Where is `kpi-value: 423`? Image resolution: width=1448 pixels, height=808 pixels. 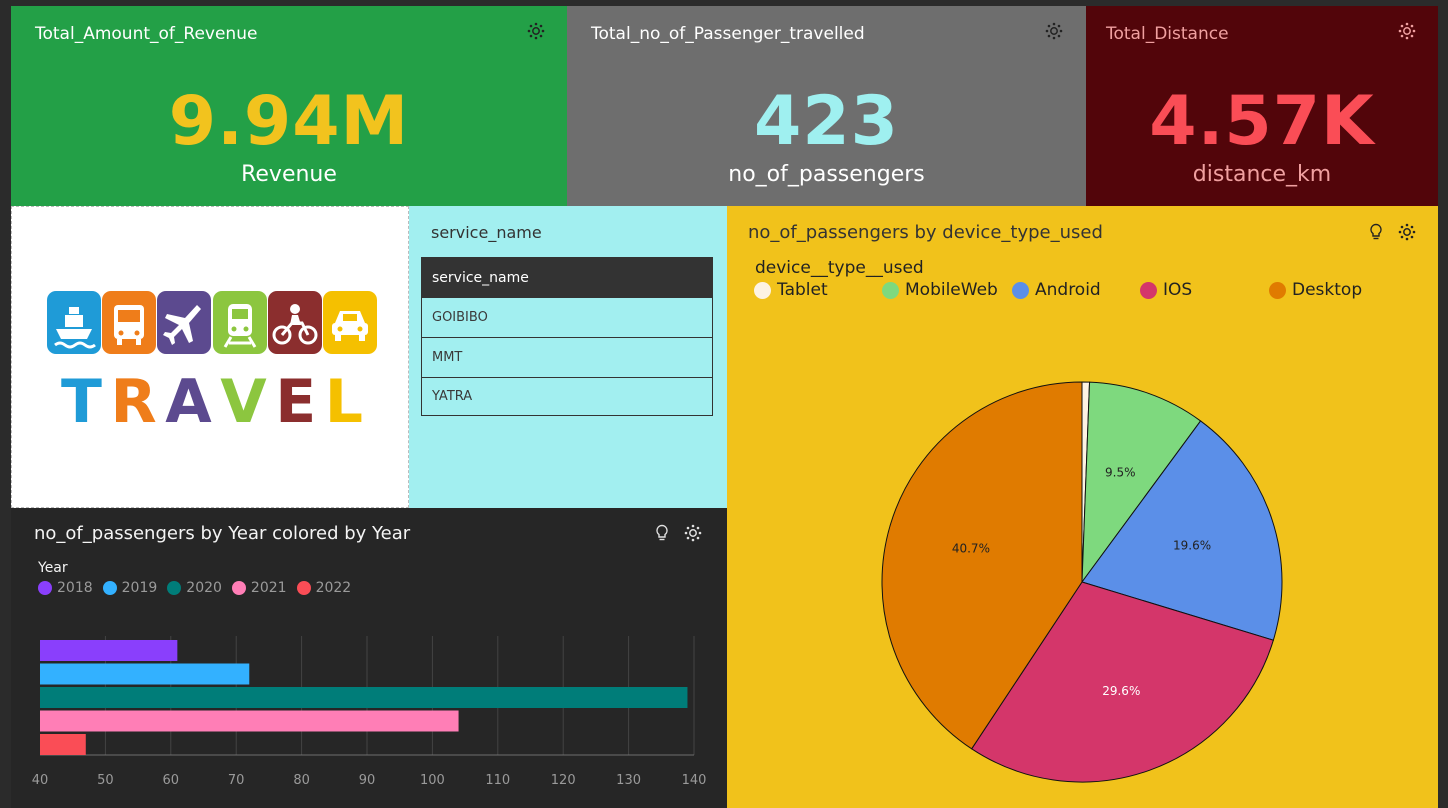 kpi-value: 423 is located at coordinates (826, 121).